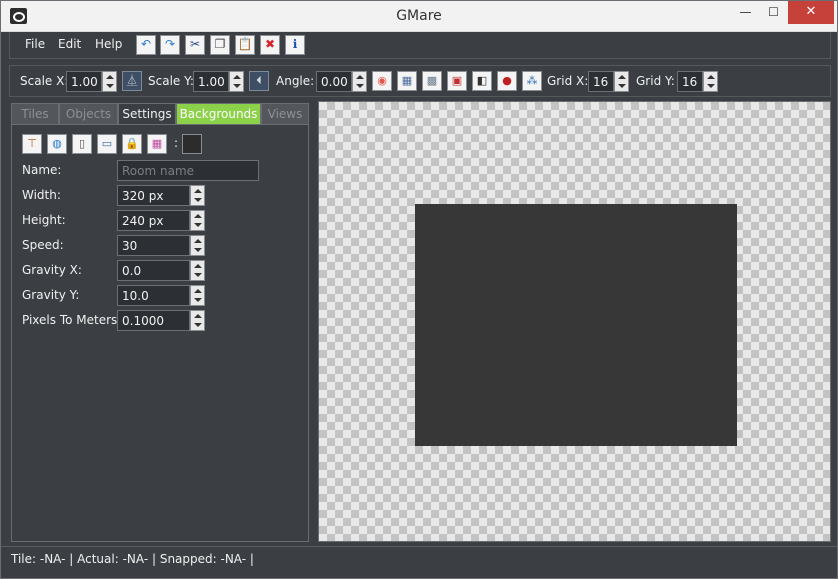 The image size is (838, 579). I want to click on grid-x-input: 16, so click(601, 81).